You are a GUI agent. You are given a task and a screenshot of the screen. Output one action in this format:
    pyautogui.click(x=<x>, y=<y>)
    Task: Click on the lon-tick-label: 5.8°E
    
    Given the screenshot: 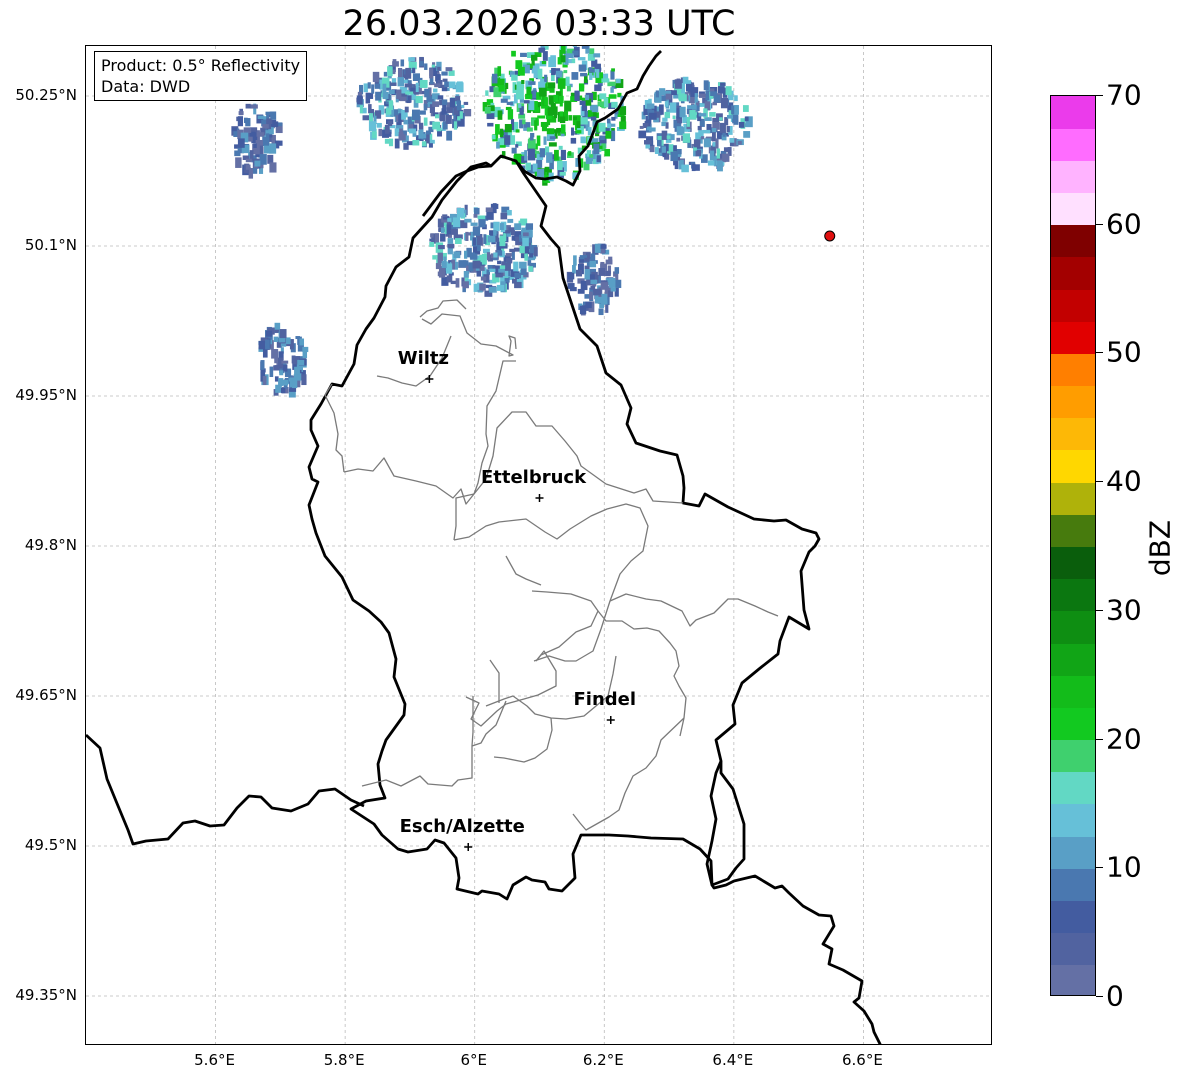 What is the action you would take?
    pyautogui.click(x=344, y=1060)
    